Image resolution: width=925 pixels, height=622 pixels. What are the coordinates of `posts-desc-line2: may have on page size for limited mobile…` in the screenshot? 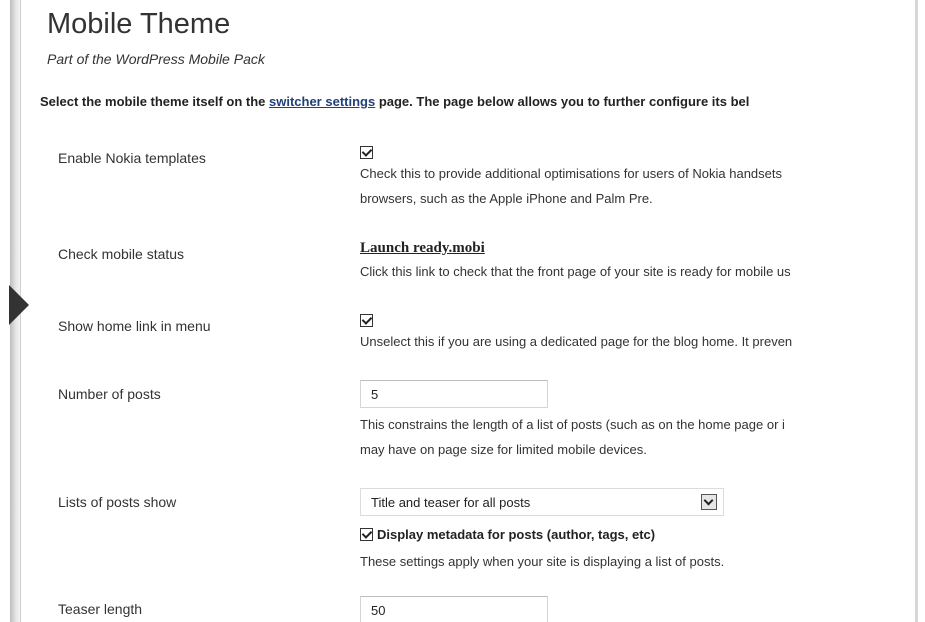 It's located at (503, 449).